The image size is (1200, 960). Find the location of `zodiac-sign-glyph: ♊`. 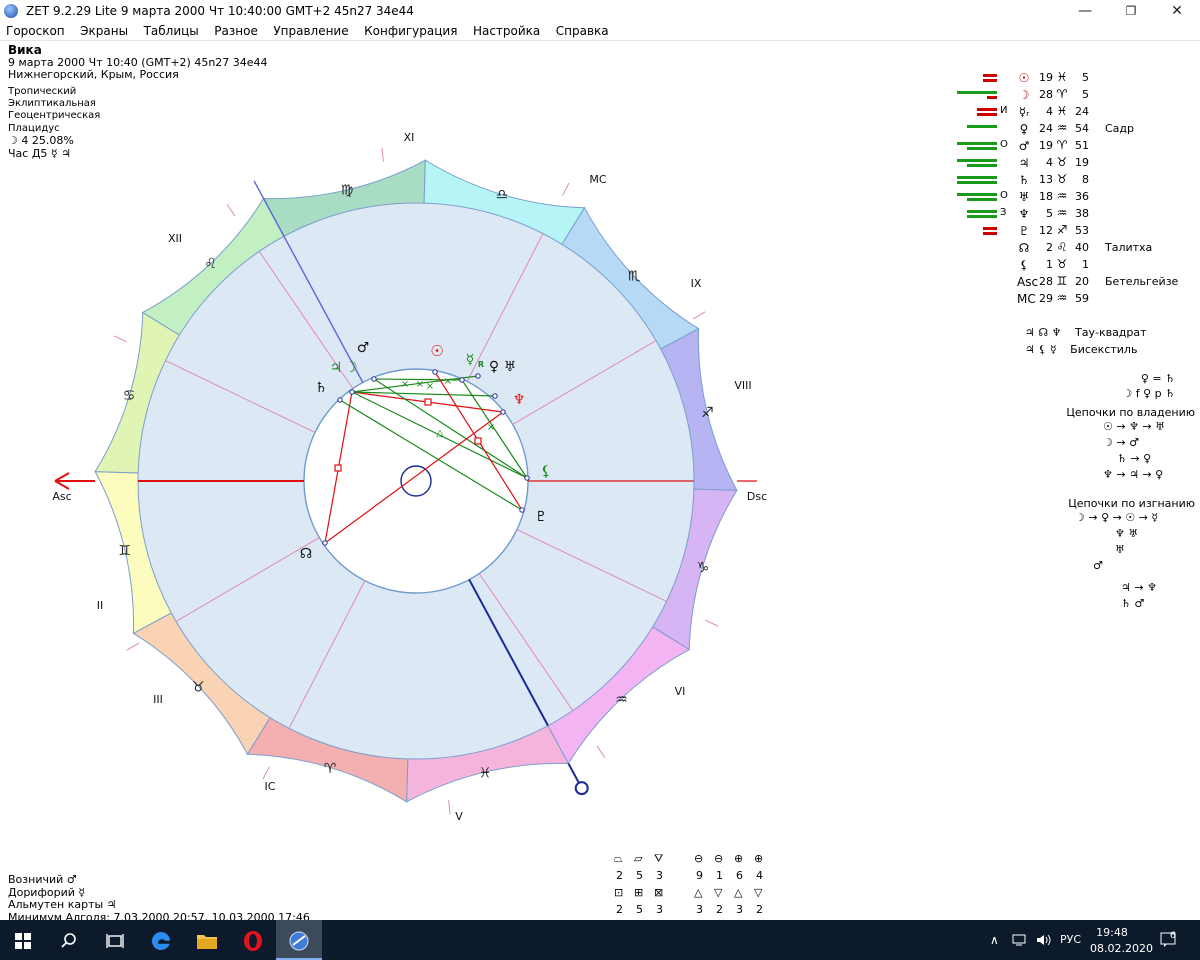

zodiac-sign-glyph: ♊ is located at coordinates (124, 551).